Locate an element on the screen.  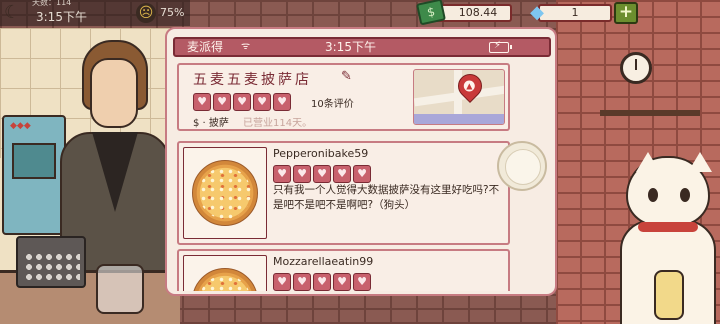
review-count: 10条评价 is located at coordinates (332, 104).